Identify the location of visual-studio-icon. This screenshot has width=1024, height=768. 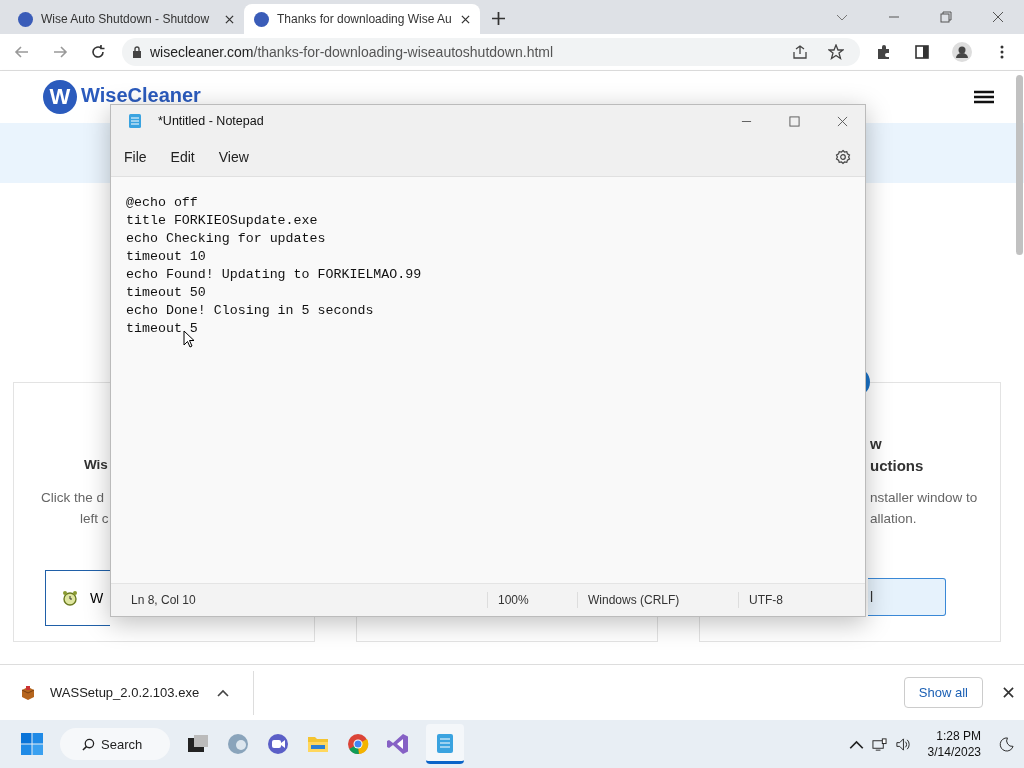
(398, 744).